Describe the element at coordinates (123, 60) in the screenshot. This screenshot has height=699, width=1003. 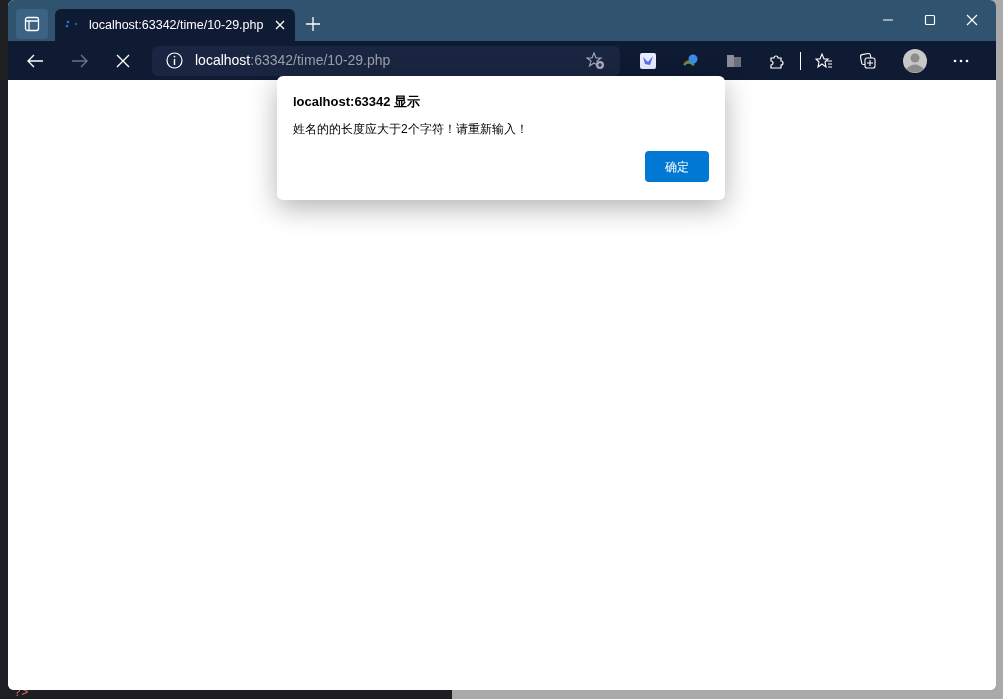
I see `stop-icon` at that location.